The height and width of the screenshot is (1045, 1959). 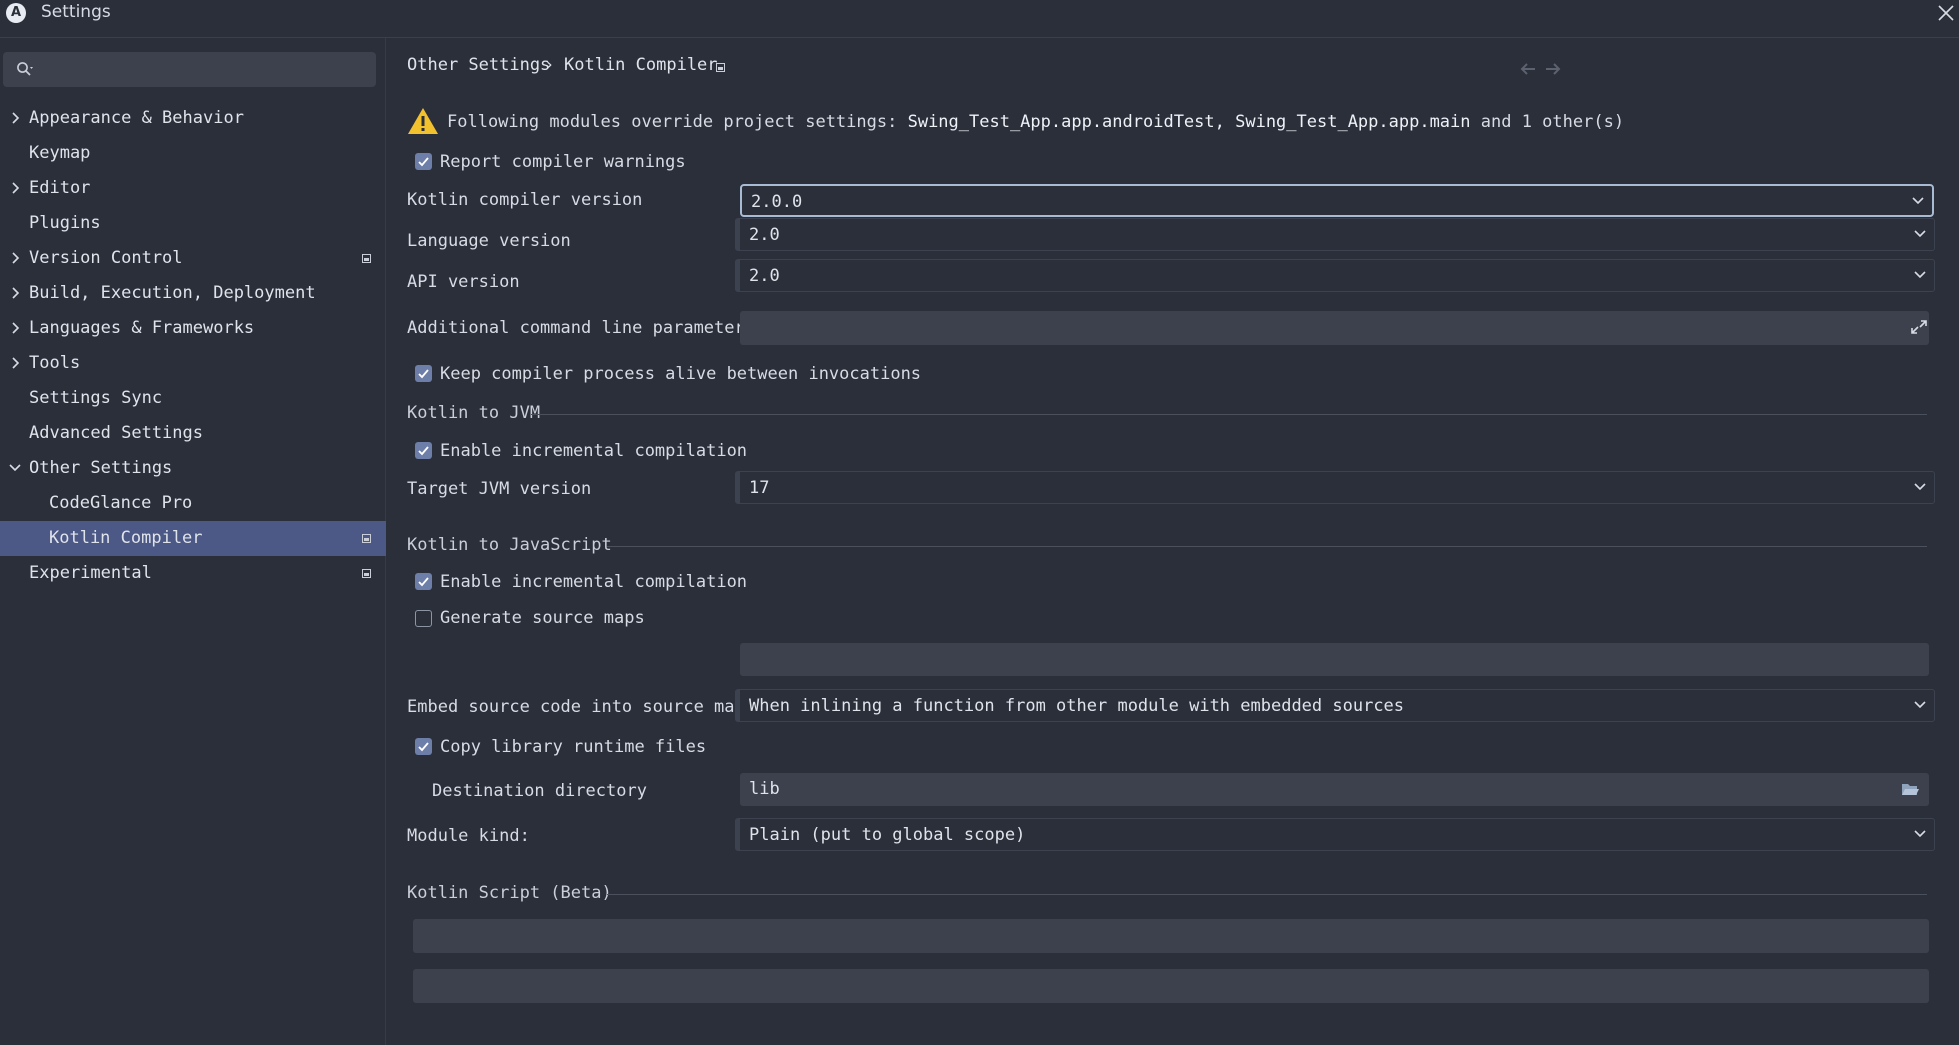 What do you see at coordinates (1334, 789) in the screenshot?
I see `destination-input: lib` at bounding box center [1334, 789].